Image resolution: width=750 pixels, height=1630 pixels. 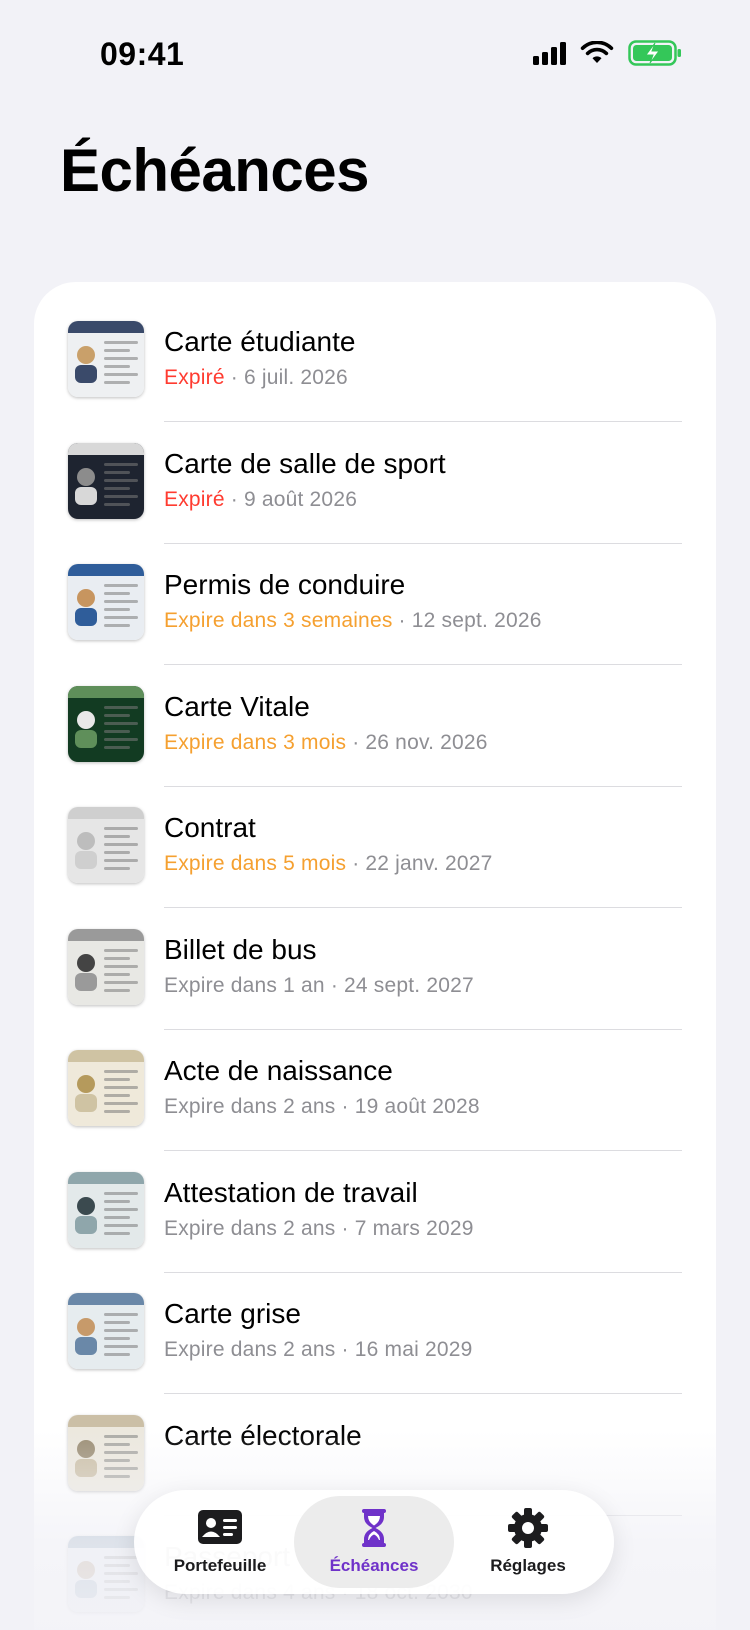 I want to click on document-subtitle: Expire dans 3 mois · 26 nov. 2026, so click(x=326, y=743).